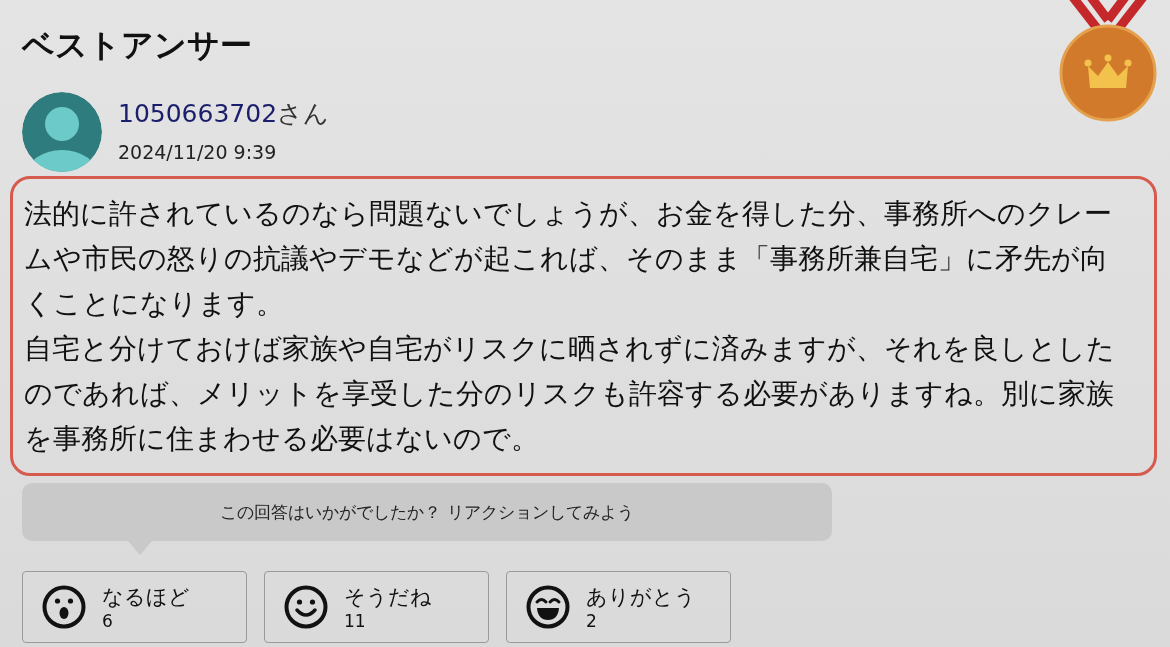  What do you see at coordinates (134, 607) in the screenshot?
I see `reaction-button: なるほど 6` at bounding box center [134, 607].